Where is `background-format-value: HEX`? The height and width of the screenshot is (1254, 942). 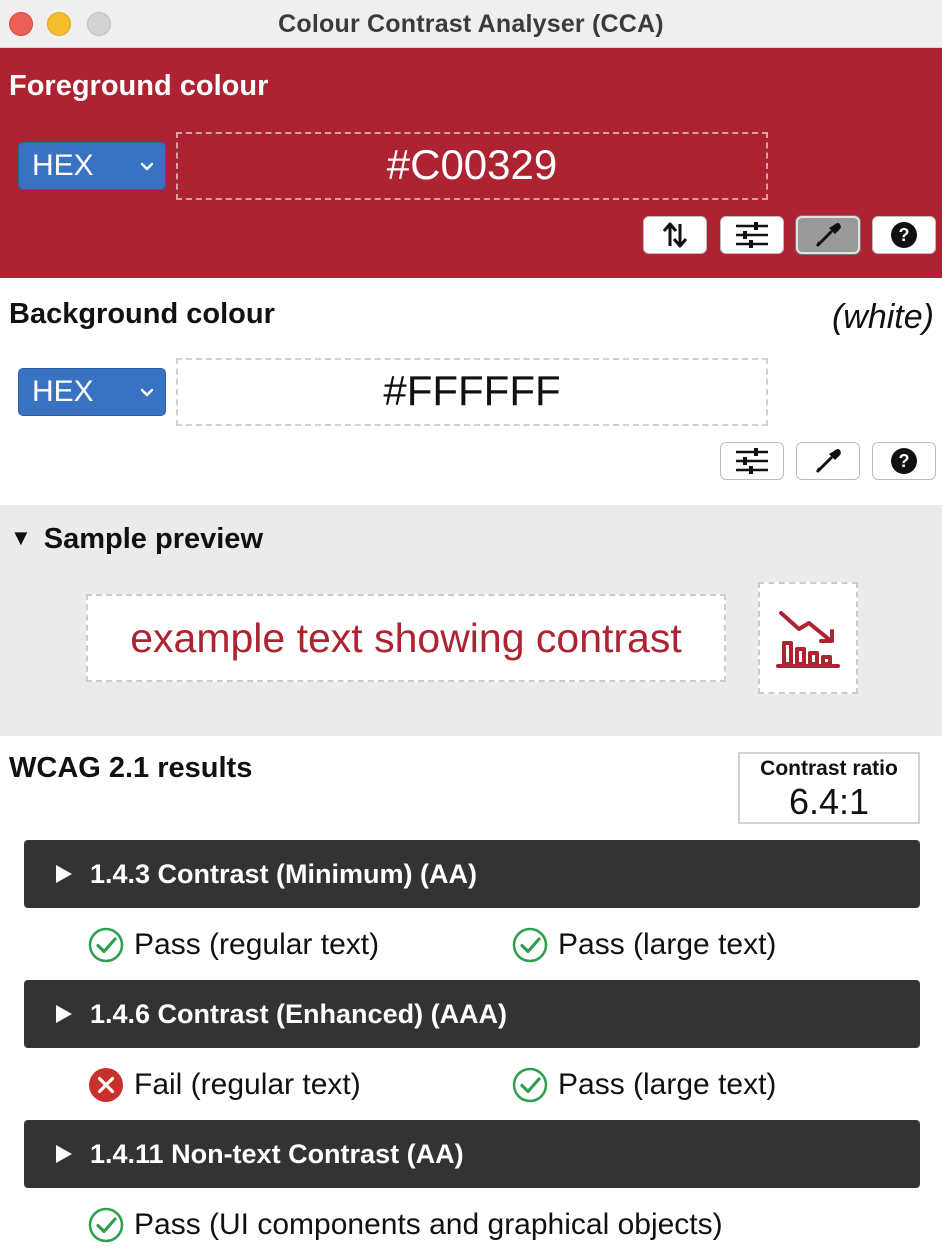 background-format-value: HEX is located at coordinates (63, 391).